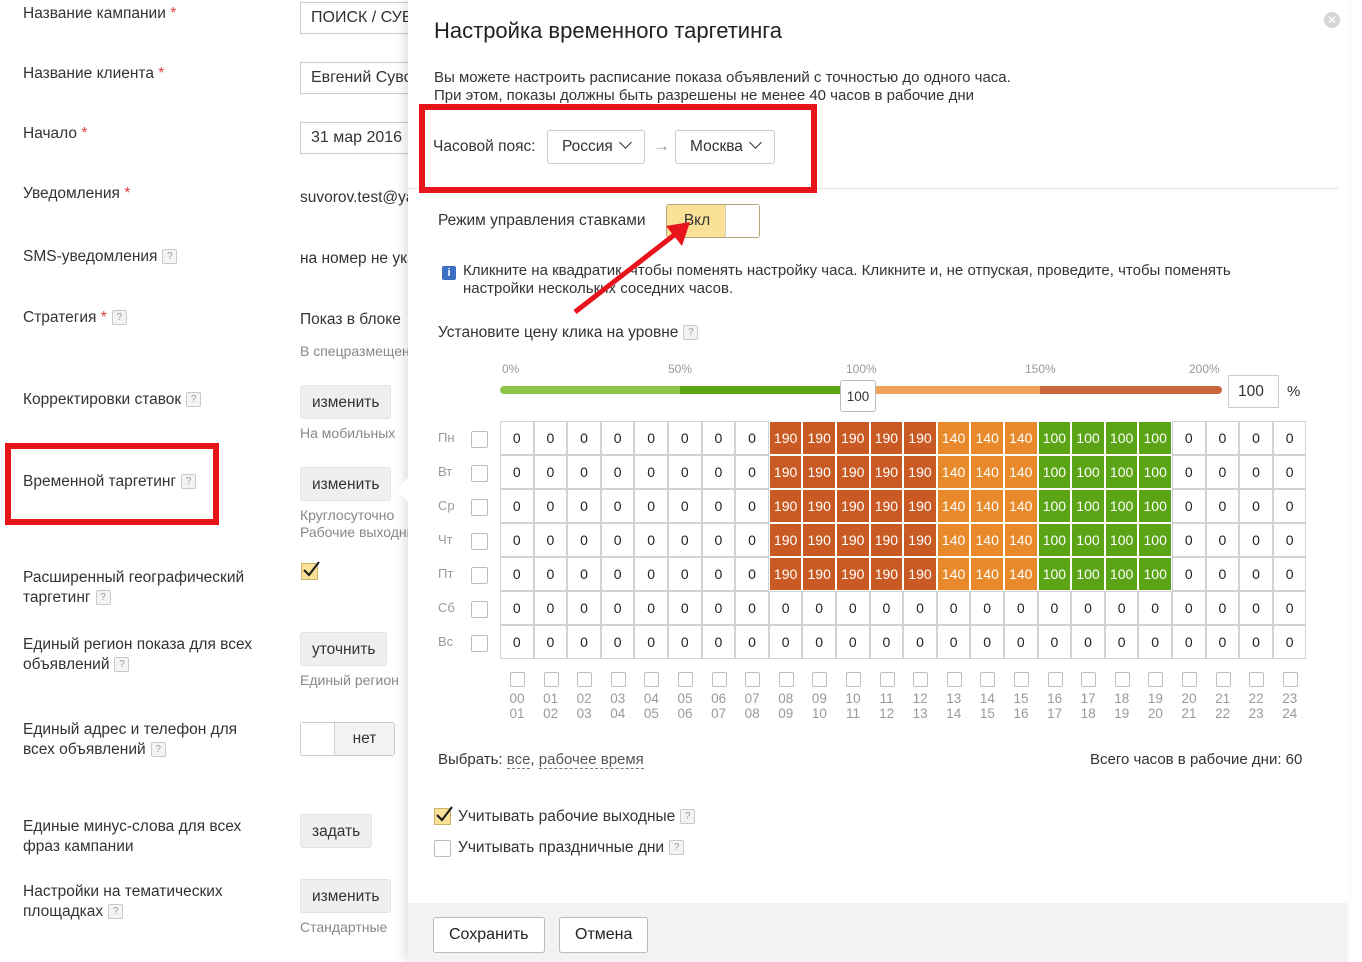 This screenshot has width=1362, height=962. What do you see at coordinates (443, 815) in the screenshot?
I see `workdays-checkbox` at bounding box center [443, 815].